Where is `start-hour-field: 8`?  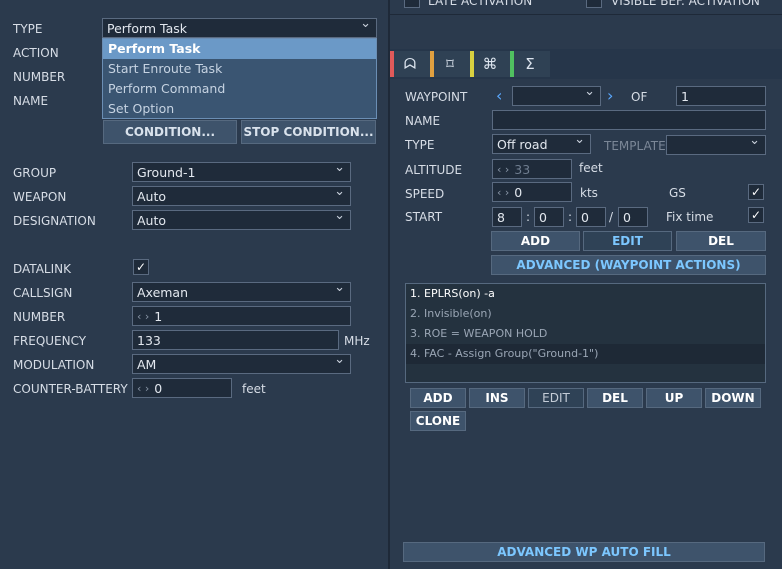
start-hour-field: 8 is located at coordinates (507, 217).